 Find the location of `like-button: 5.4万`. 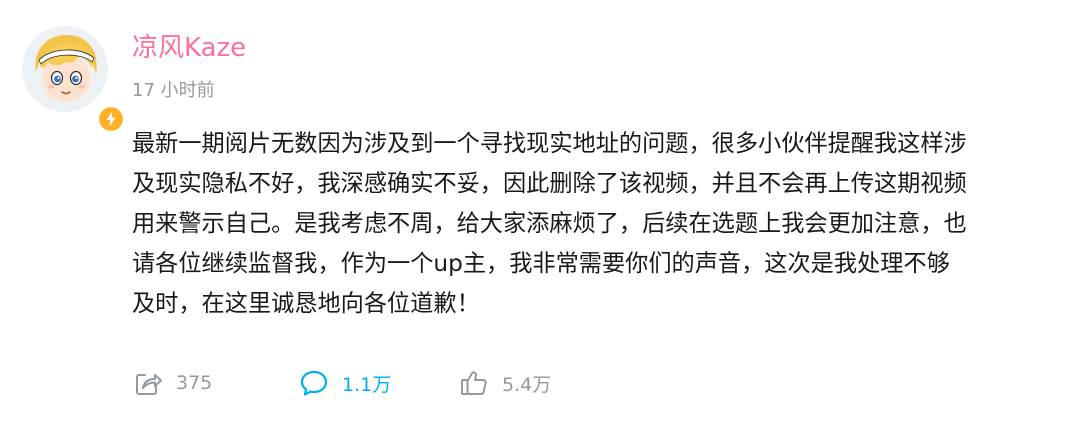

like-button: 5.4万 is located at coordinates (504, 383).